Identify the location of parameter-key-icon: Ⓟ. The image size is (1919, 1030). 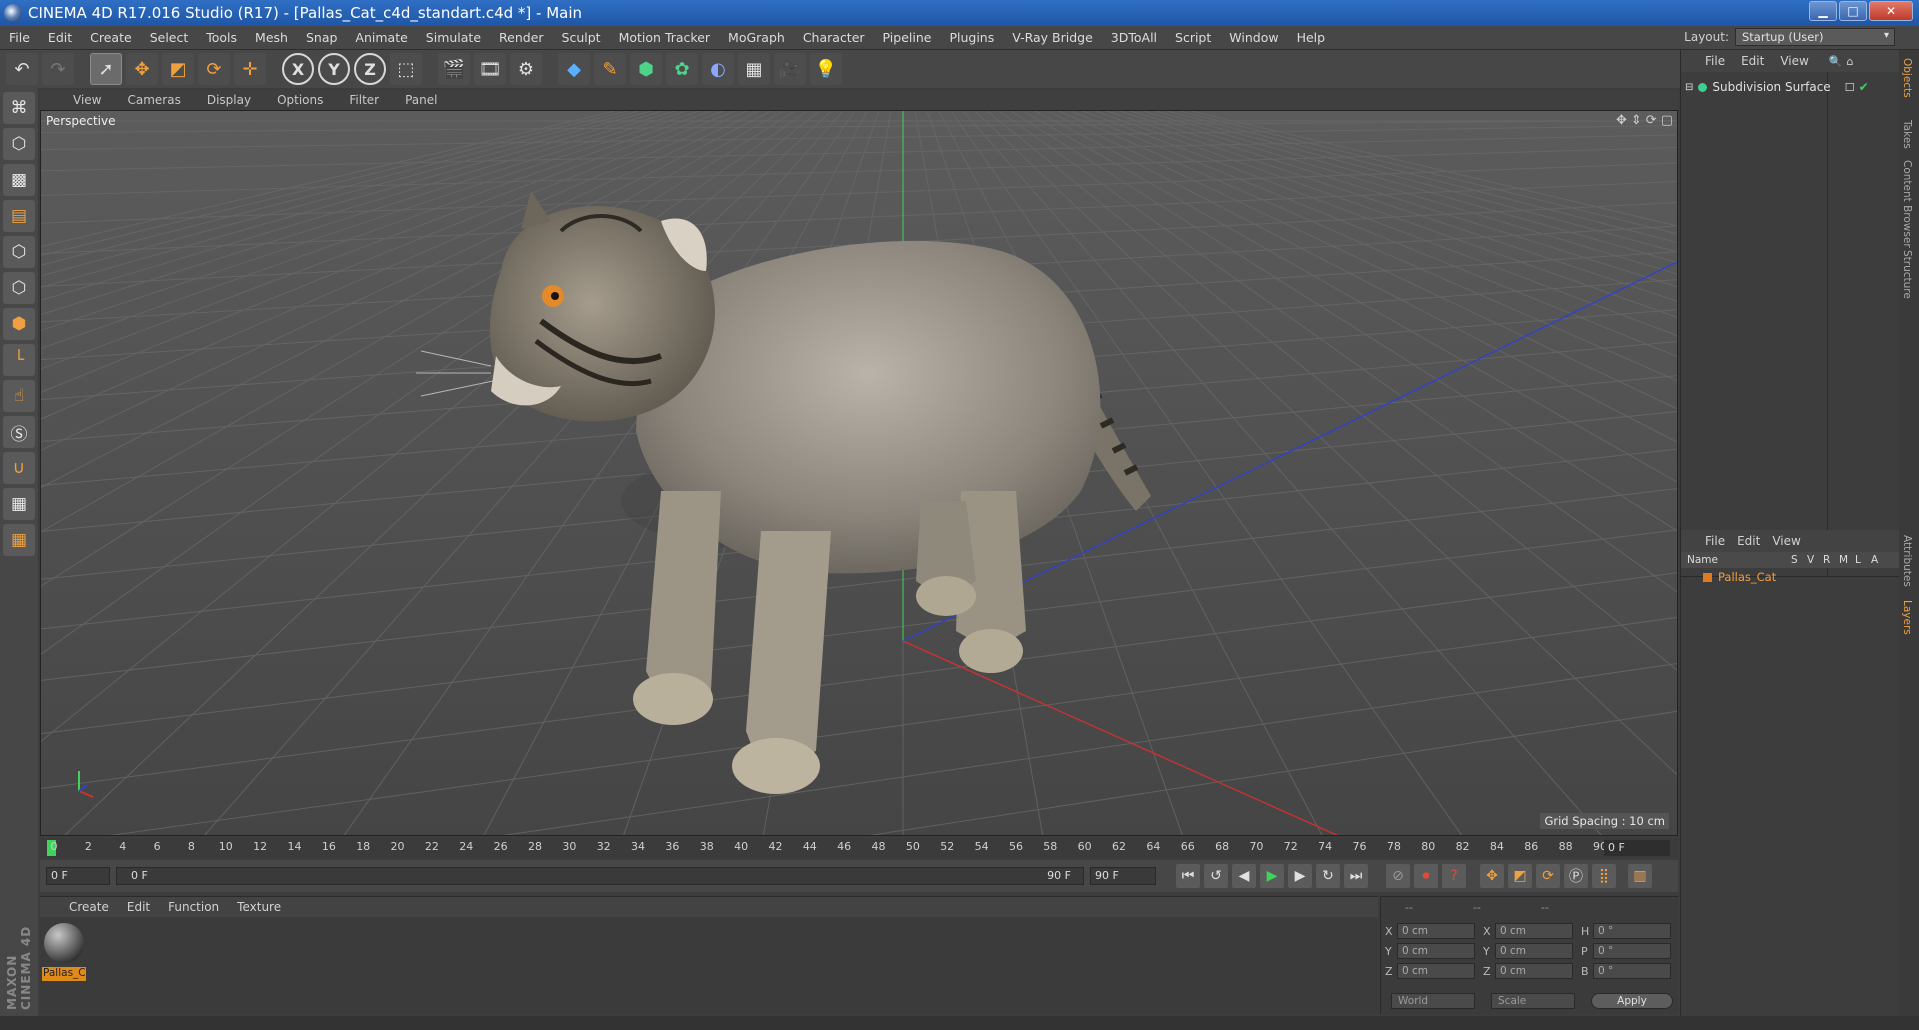
(1576, 876).